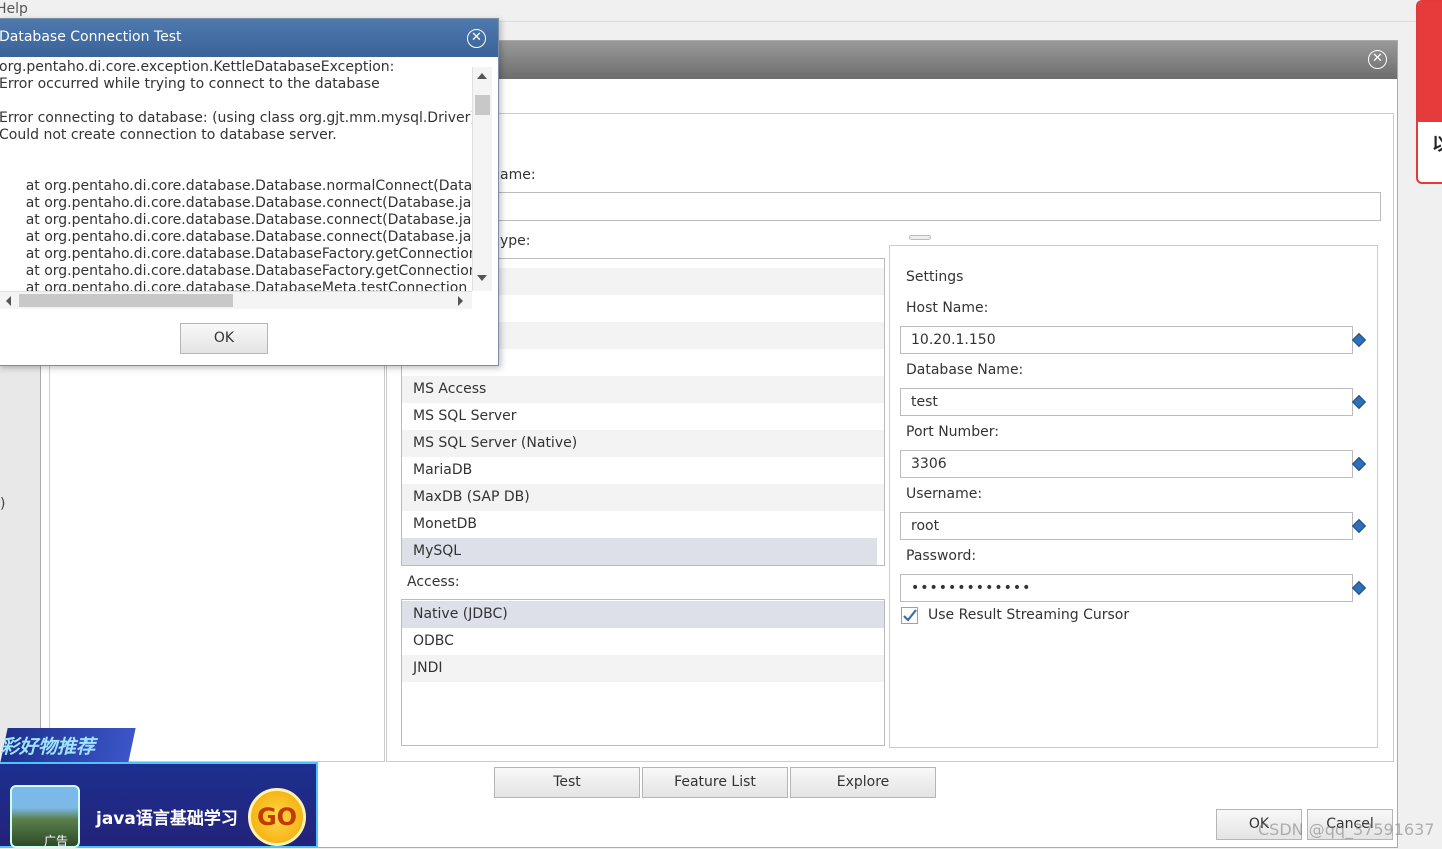 The height and width of the screenshot is (849, 1442). I want to click on streaming-cursor-label: Use Result Streaming Cursor, so click(1029, 615).